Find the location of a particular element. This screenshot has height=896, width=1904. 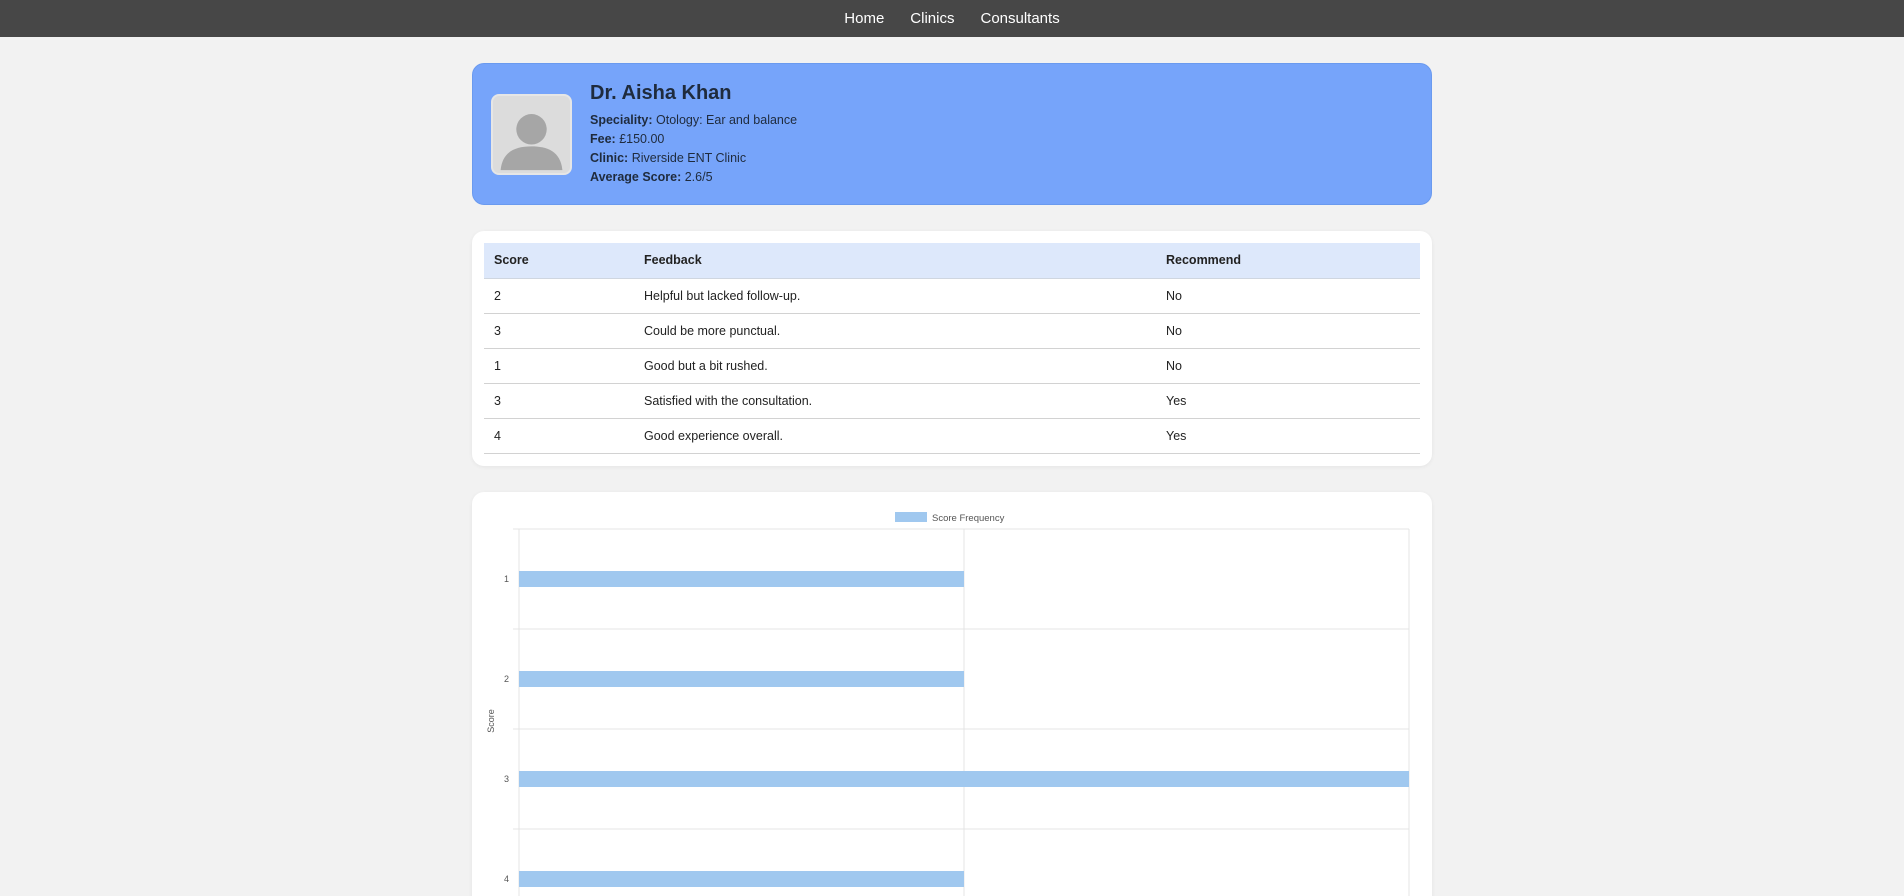

y-tick-label: 1 is located at coordinates (506, 579).